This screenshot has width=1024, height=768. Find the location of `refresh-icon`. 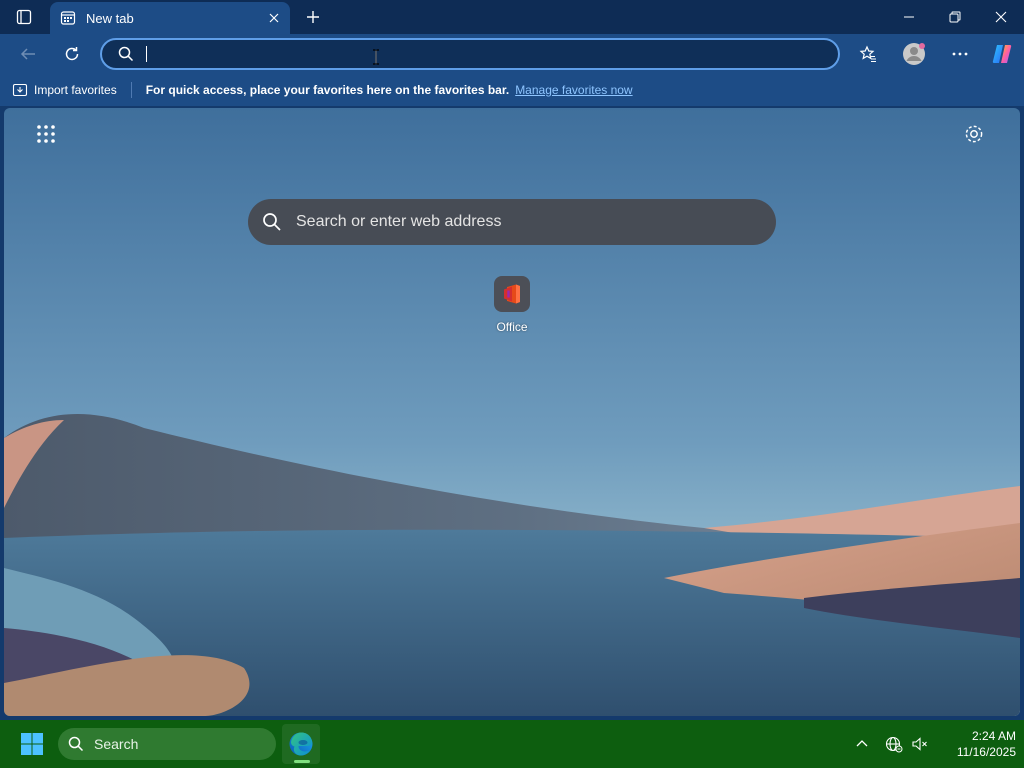

refresh-icon is located at coordinates (72, 54).